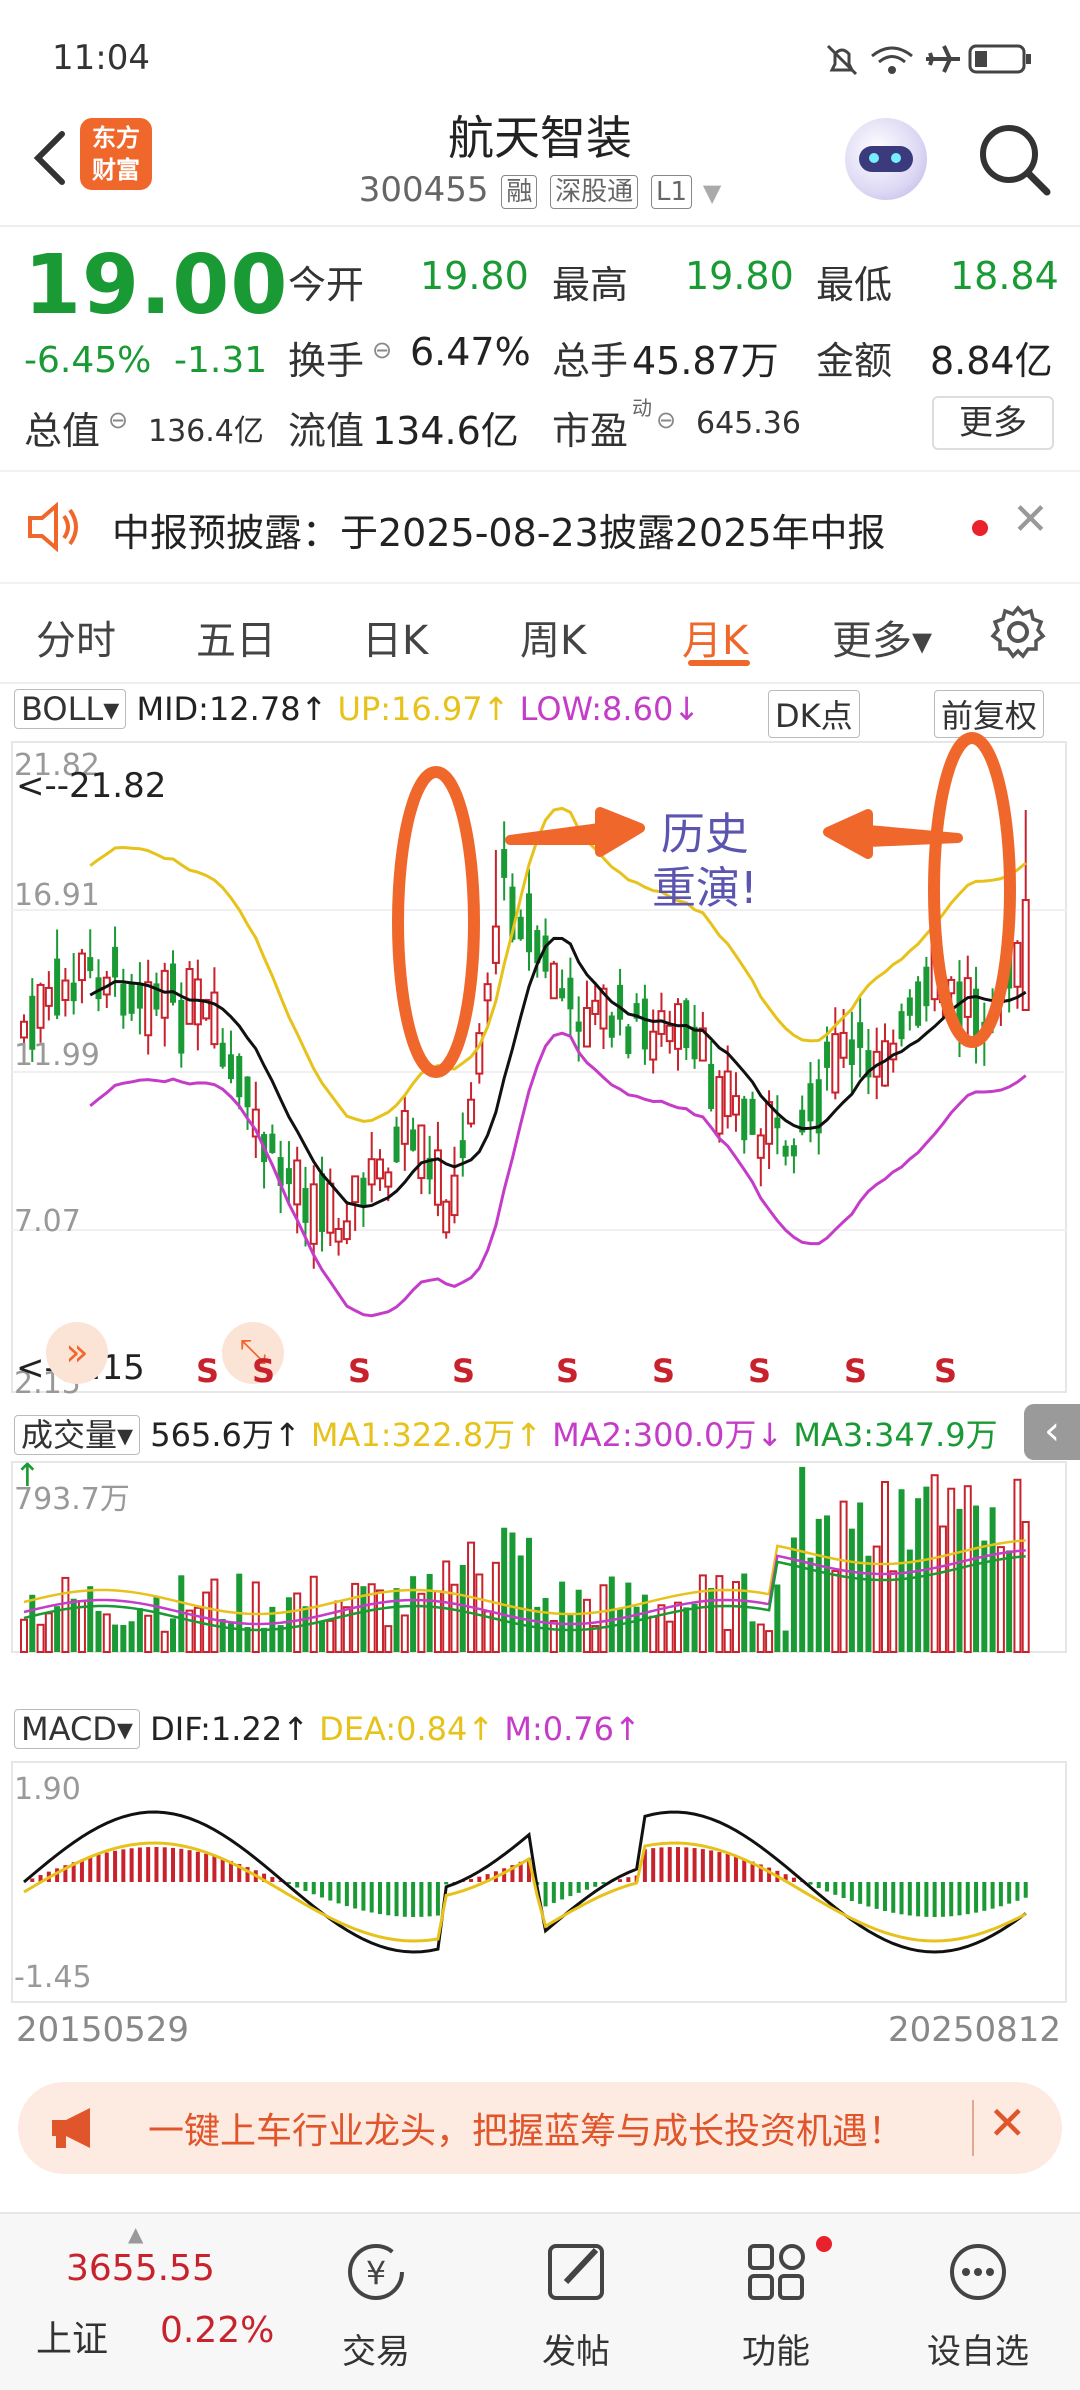 This screenshot has width=1080, height=2390. Describe the element at coordinates (553, 637) in the screenshot. I see `tab-weekly-k: 周K` at that location.